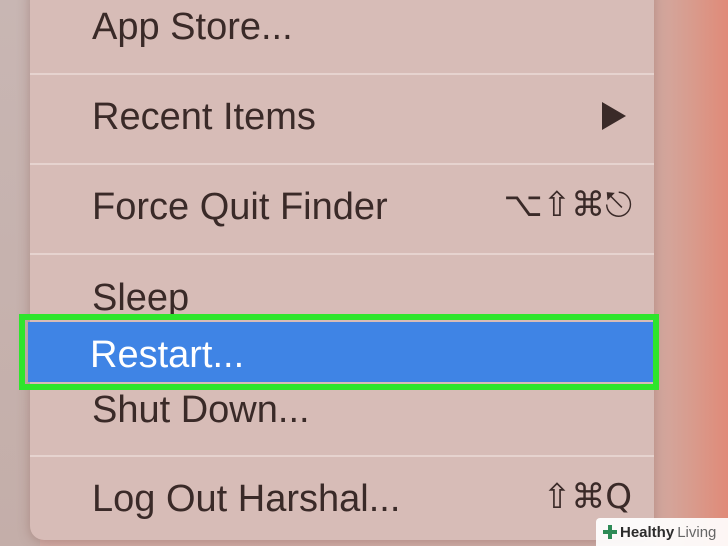 Image resolution: width=728 pixels, height=546 pixels. Describe the element at coordinates (647, 532) in the screenshot. I see `watermark-brand-bold: Healthy` at that location.